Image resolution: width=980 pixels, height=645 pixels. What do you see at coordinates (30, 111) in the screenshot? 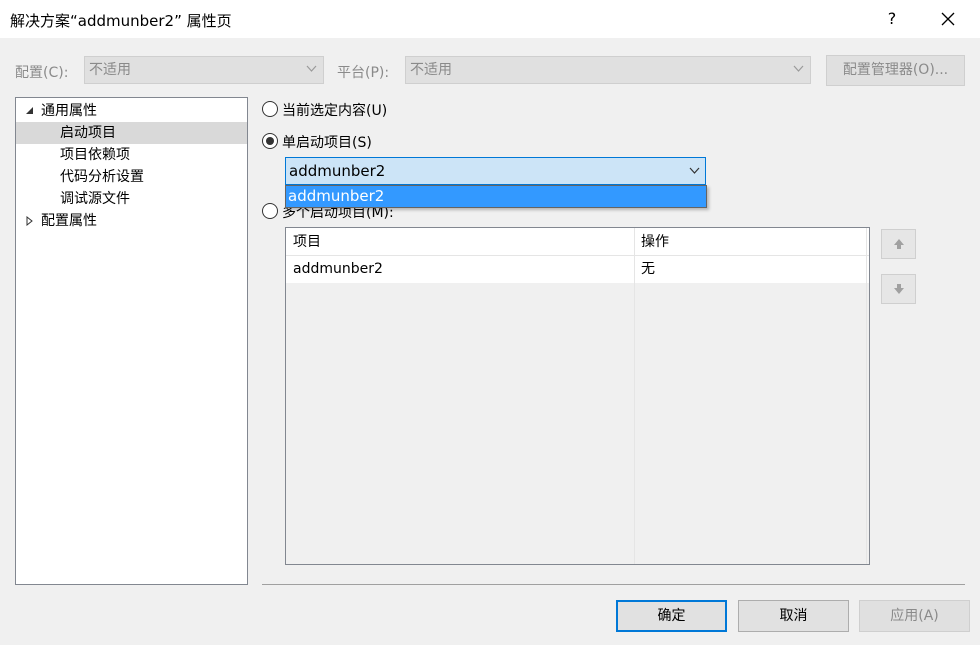
I see `expand-arrow-icon` at bounding box center [30, 111].